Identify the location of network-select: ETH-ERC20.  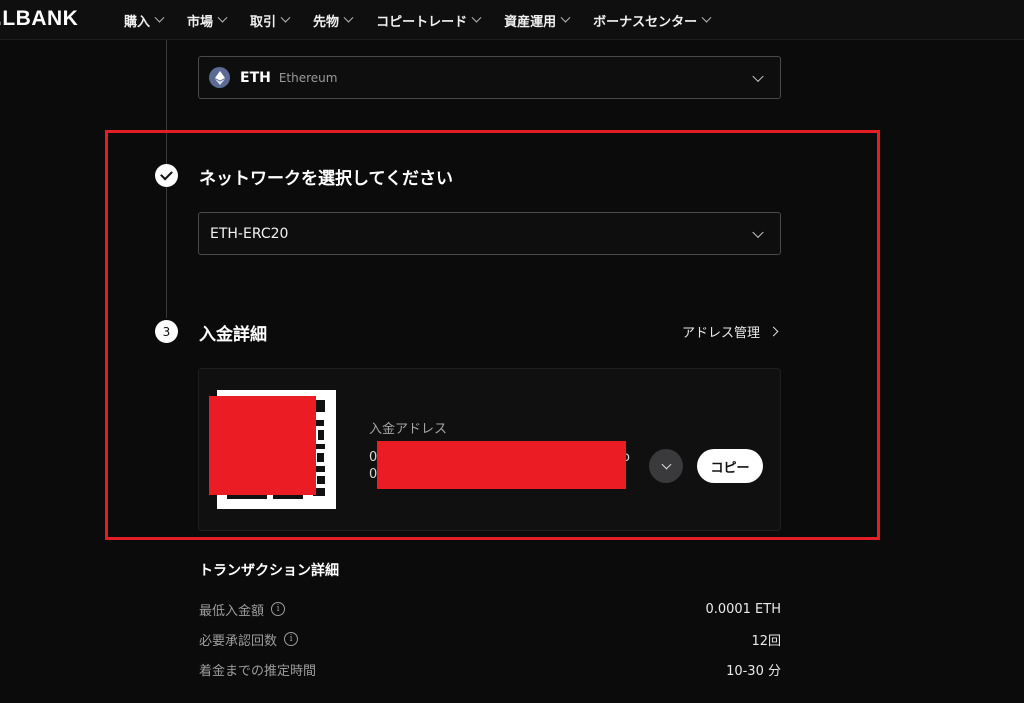
(489, 233).